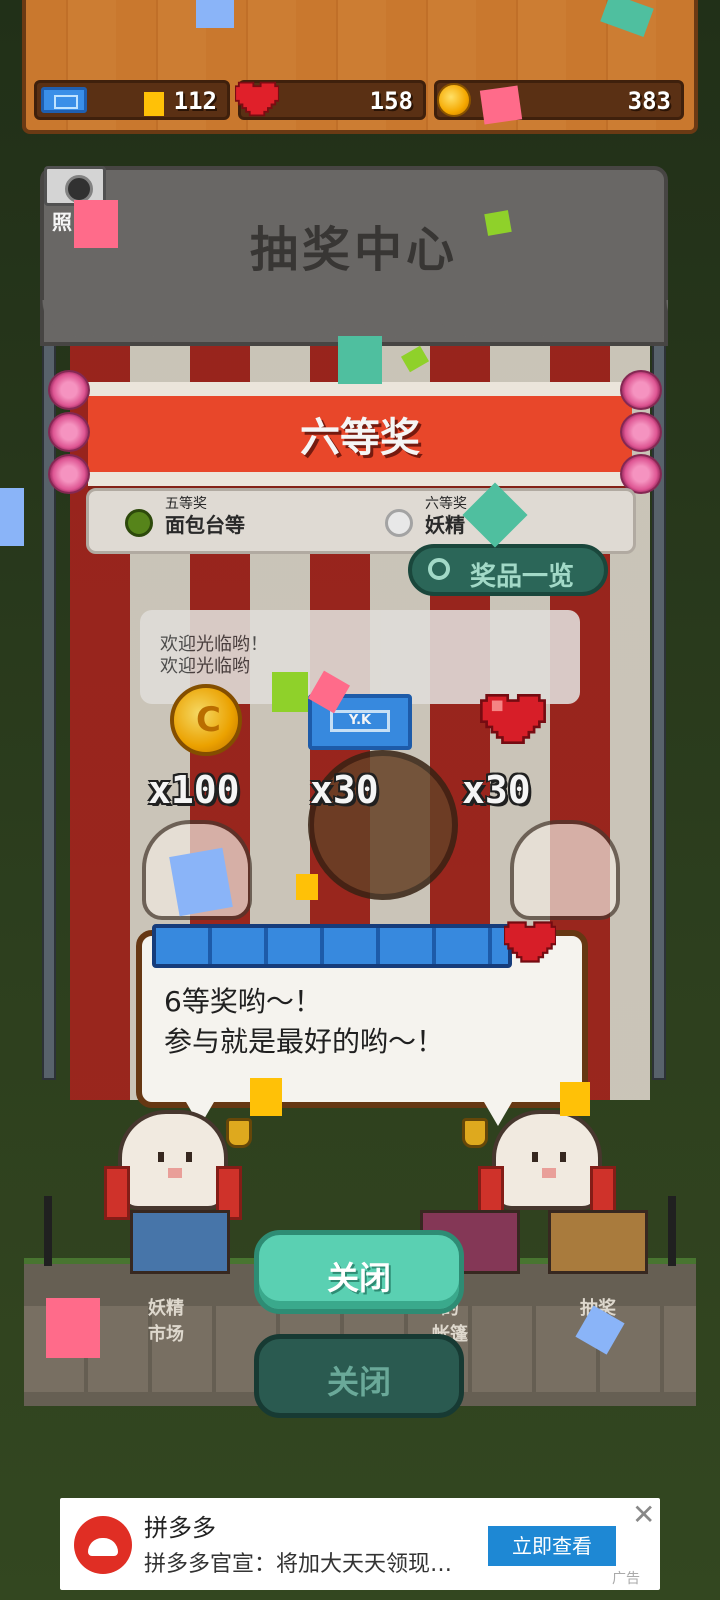  I want to click on close-button: 关闭, so click(359, 1272).